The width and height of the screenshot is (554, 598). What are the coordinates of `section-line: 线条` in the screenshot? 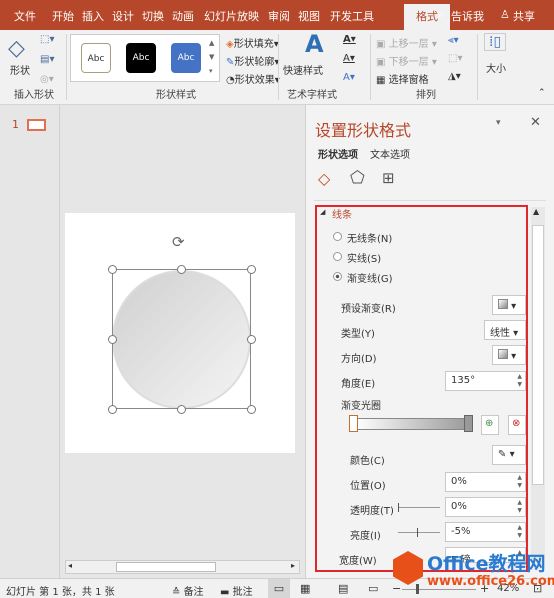 It's located at (342, 213).